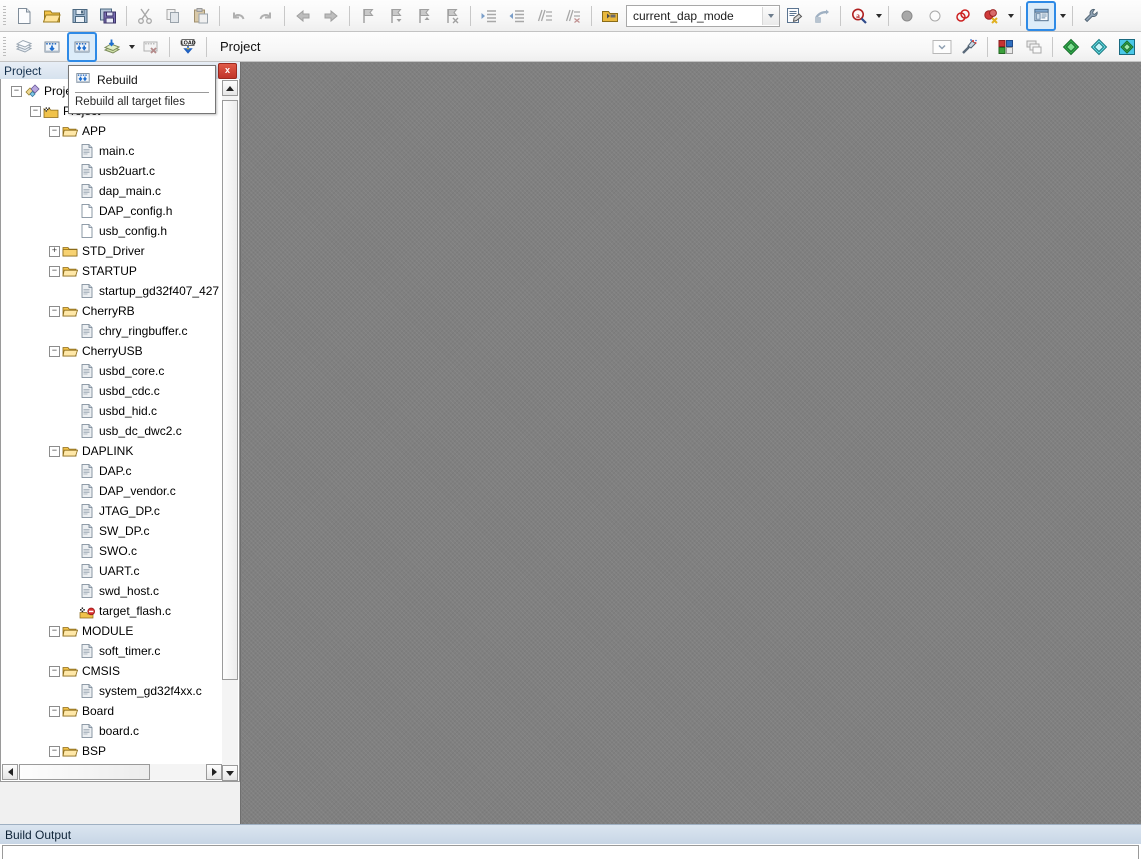 This screenshot has width=1141, height=859. Describe the element at coordinates (52, 16) in the screenshot. I see `open-file-icon` at that location.